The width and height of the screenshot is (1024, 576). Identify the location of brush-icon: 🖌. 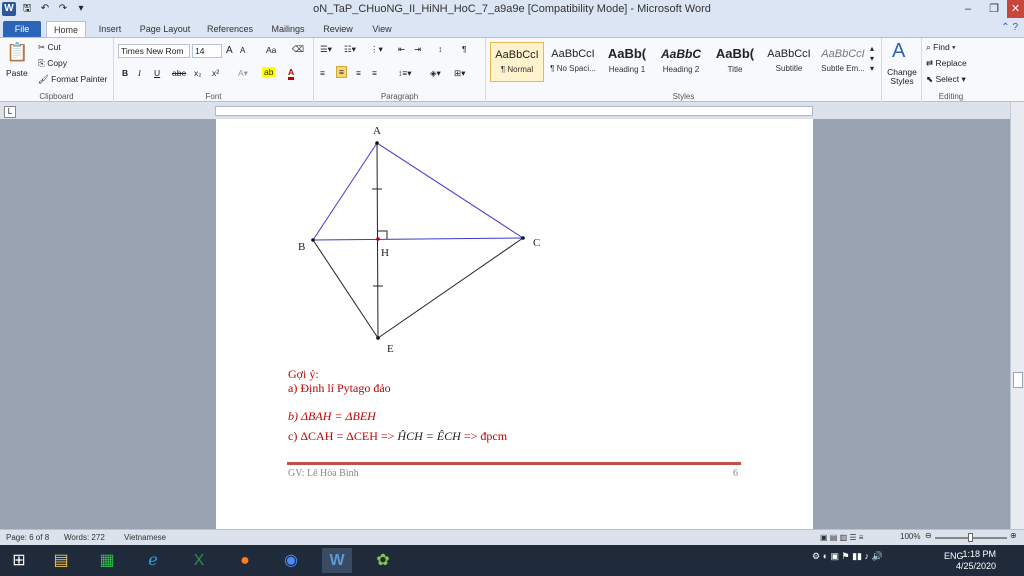
(43, 79).